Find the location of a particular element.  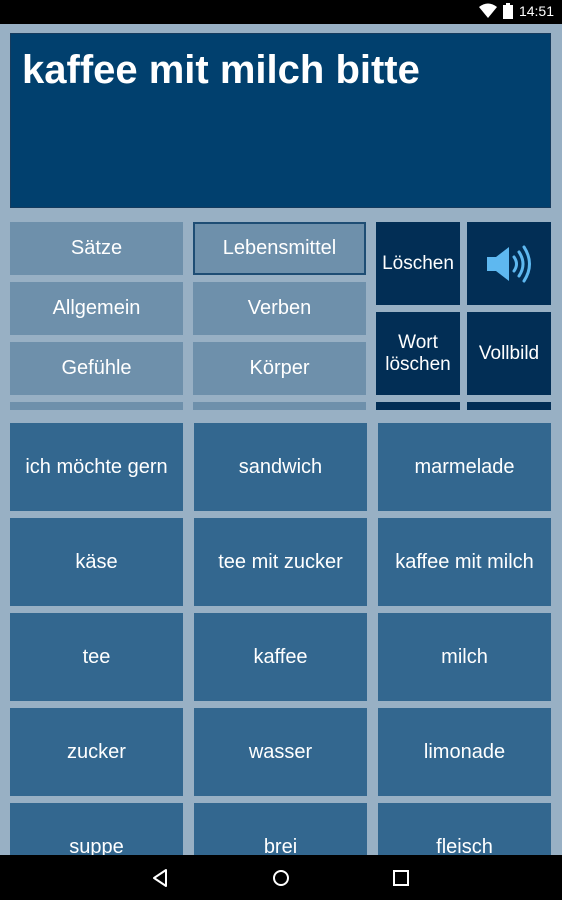

speaker-icon is located at coordinates (509, 263).